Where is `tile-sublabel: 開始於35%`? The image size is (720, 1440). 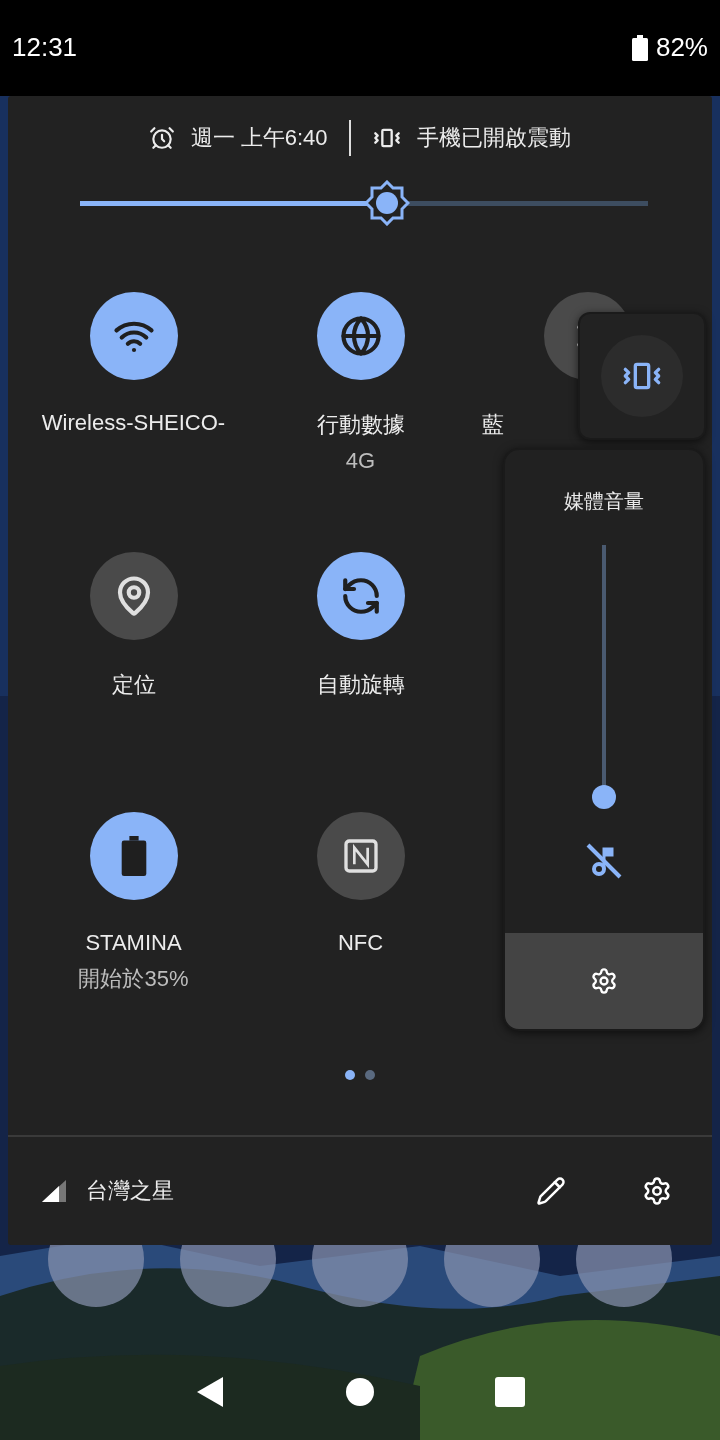
tile-sublabel: 開始於35% is located at coordinates (133, 979).